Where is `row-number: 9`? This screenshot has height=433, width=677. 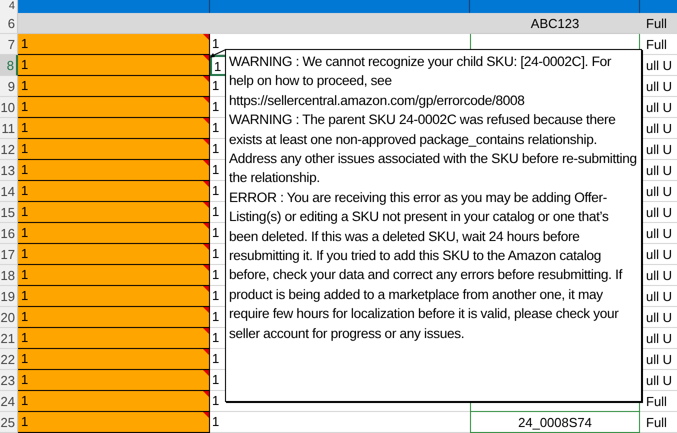 row-number: 9 is located at coordinates (9, 86).